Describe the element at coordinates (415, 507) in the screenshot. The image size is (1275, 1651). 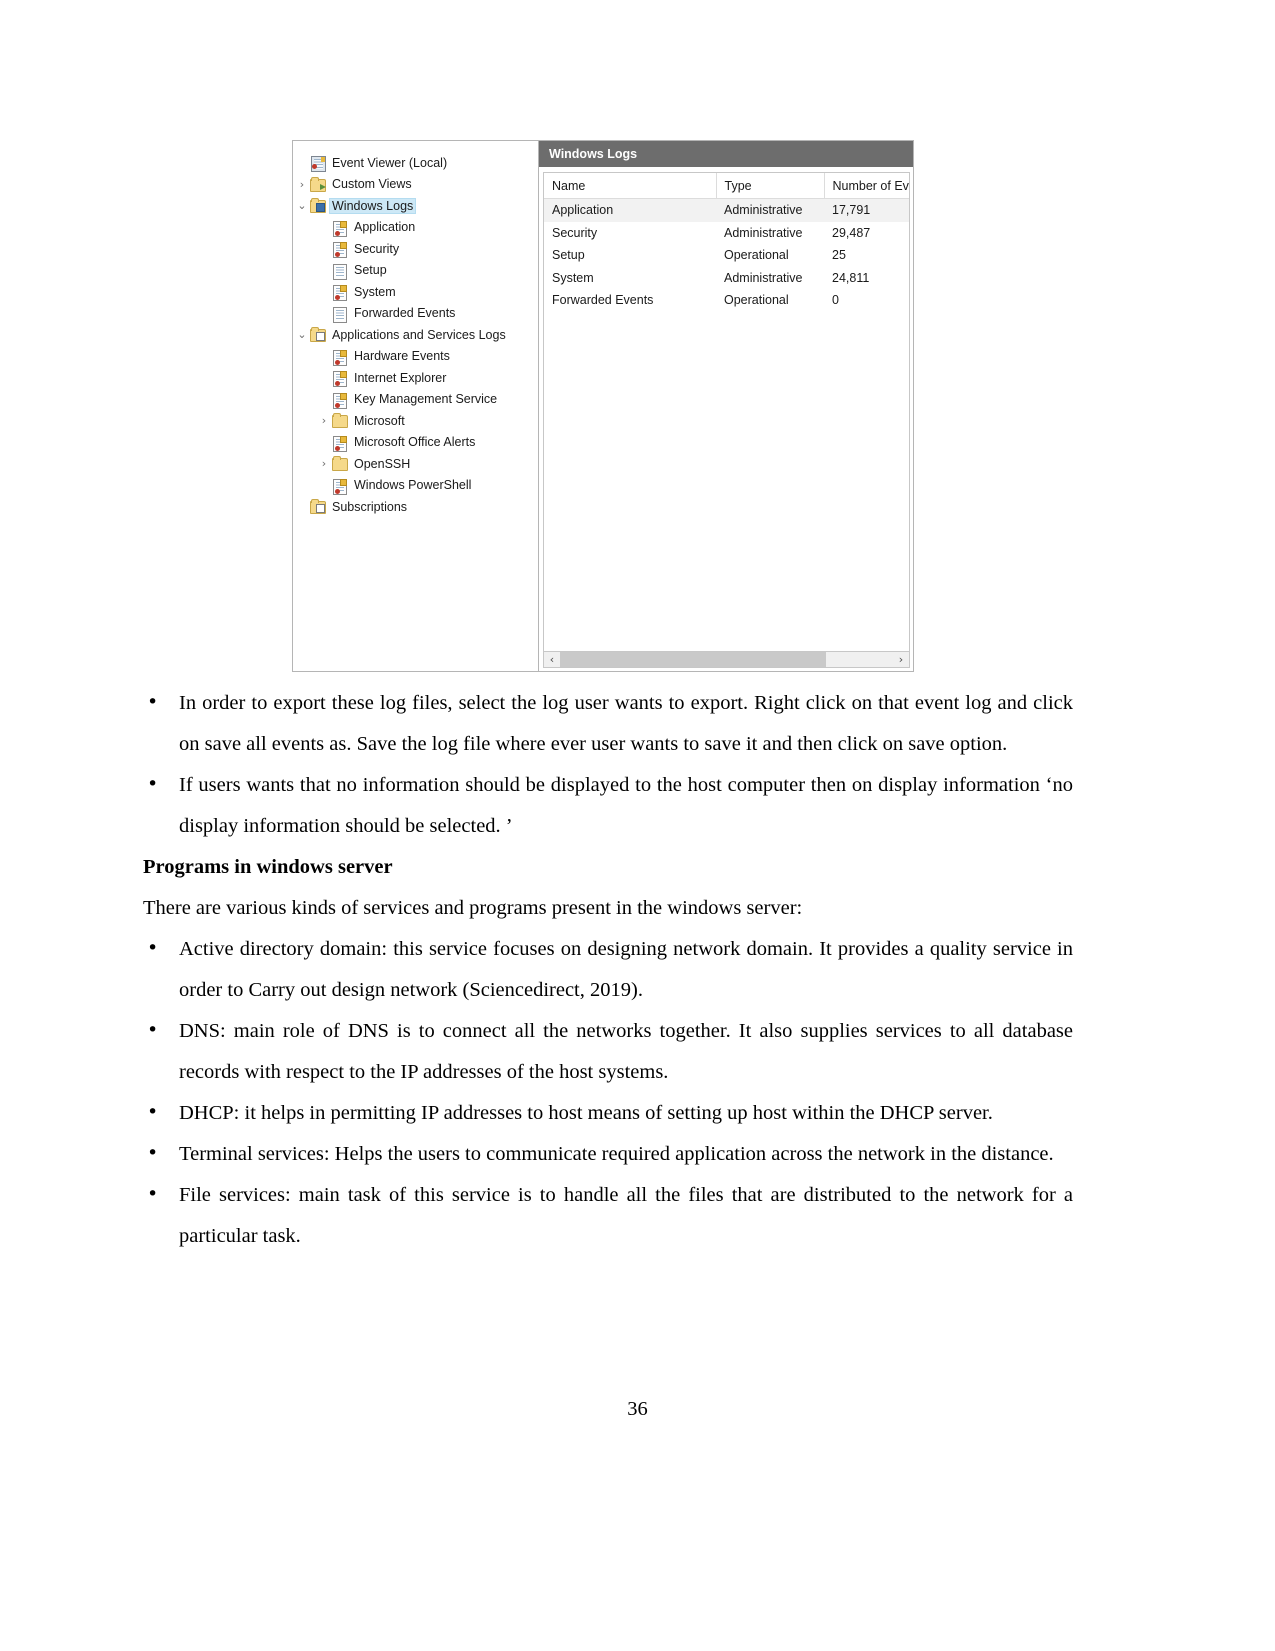
I see `tree-item-subscriptions: Subscriptions` at that location.